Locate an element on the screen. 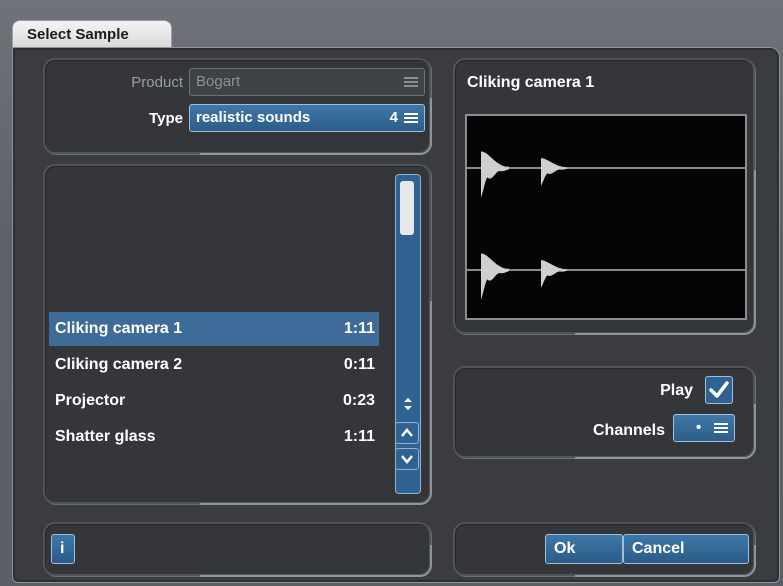  window-title: Select Sample is located at coordinates (78, 34).